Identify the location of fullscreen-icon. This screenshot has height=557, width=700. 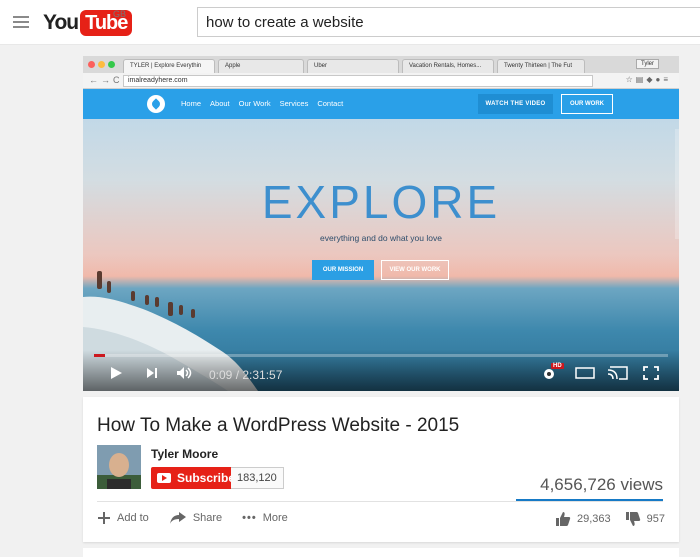
(651, 373).